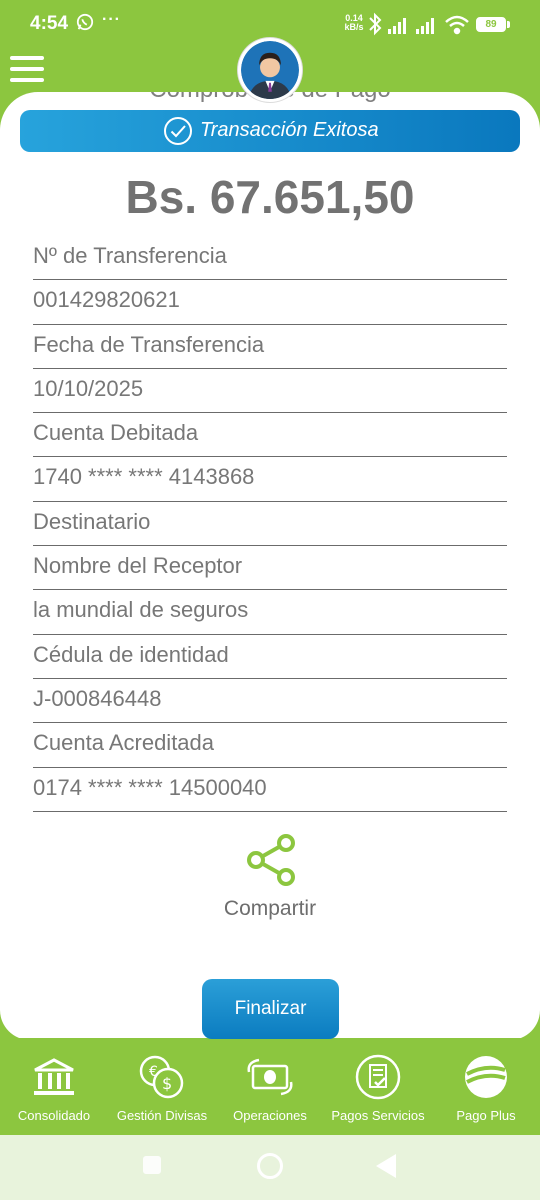  I want to click on transaction-amount: Bs. 67.651,50, so click(270, 197).